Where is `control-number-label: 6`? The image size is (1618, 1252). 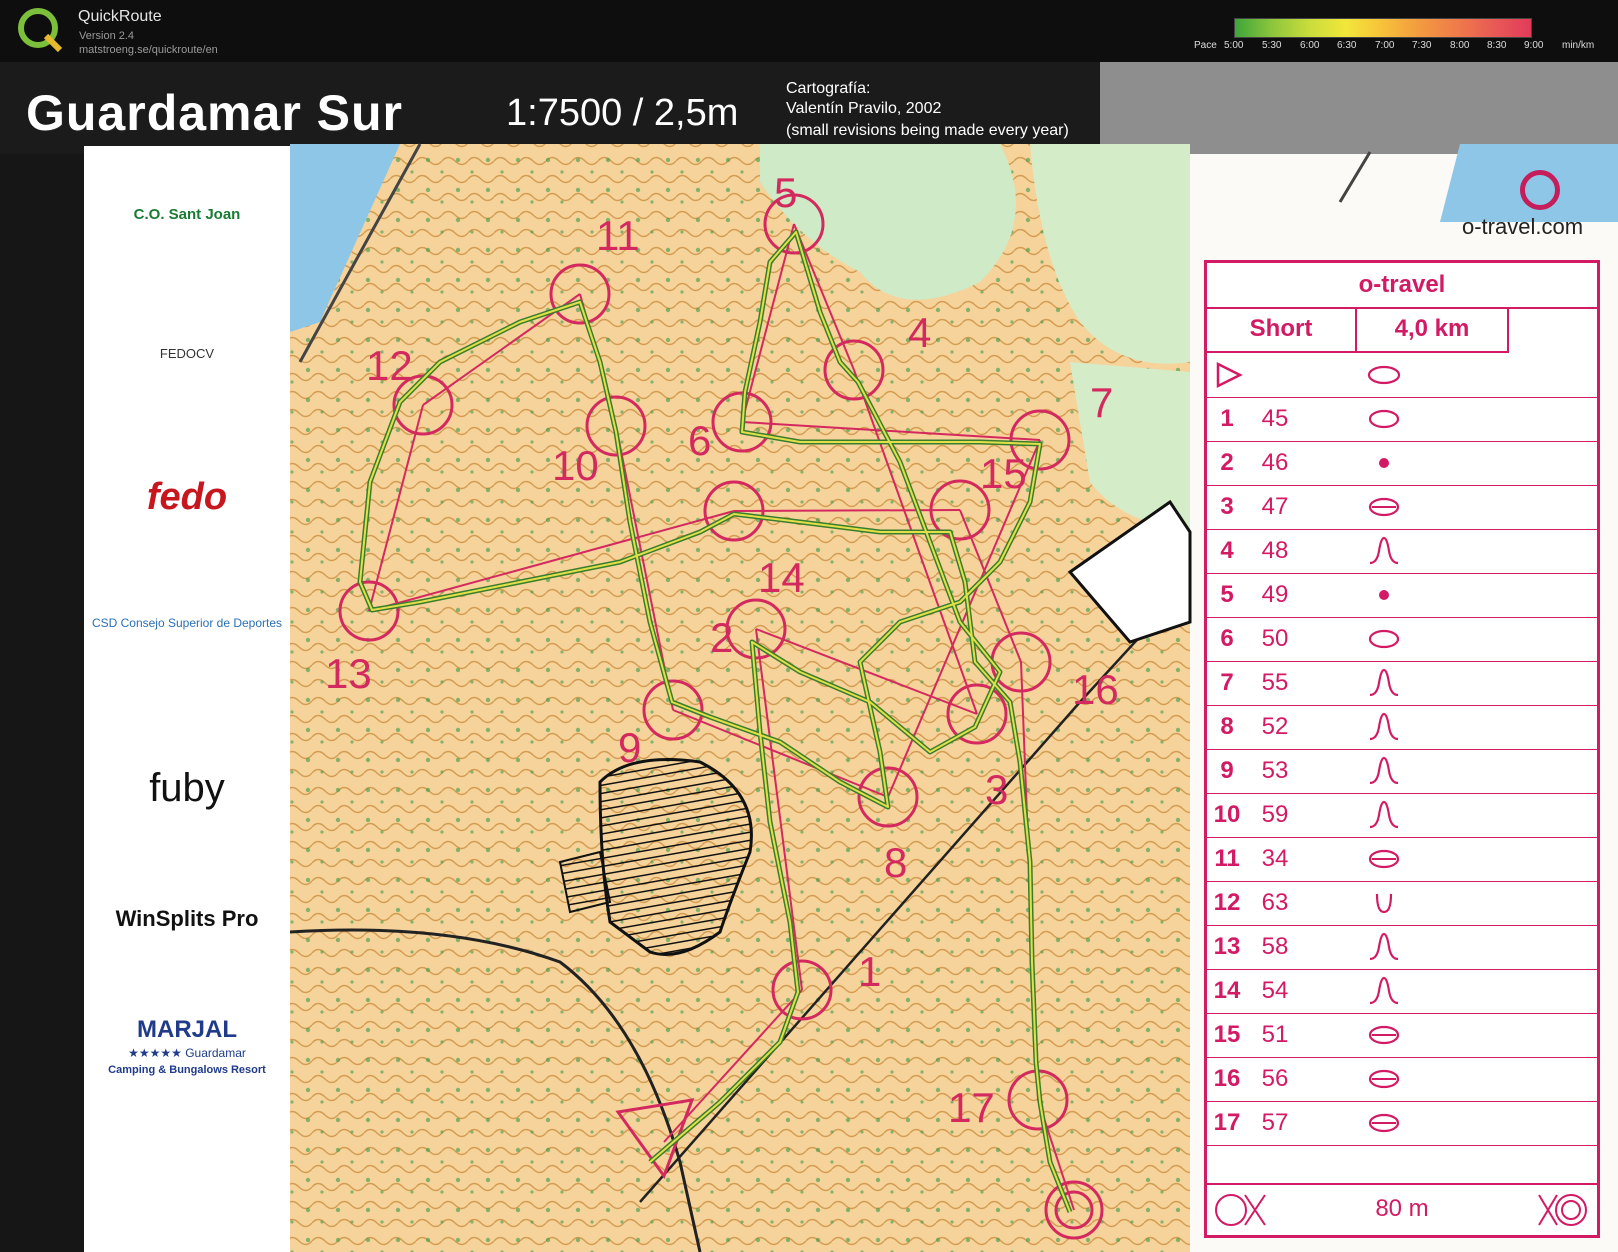 control-number-label: 6 is located at coordinates (699, 440).